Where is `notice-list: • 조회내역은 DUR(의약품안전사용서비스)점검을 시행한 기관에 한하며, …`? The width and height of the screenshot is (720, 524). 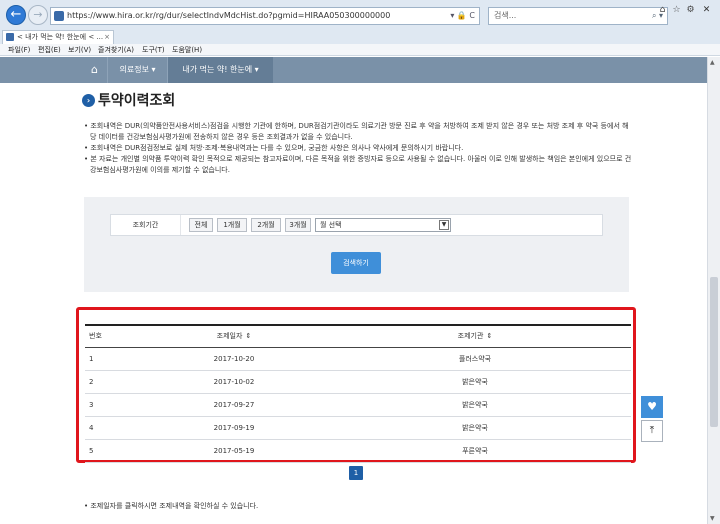 notice-list: • 조회내역은 DUR(의약품안전사용서비스)점검을 시행한 기관에 한하며, … is located at coordinates (358, 148).